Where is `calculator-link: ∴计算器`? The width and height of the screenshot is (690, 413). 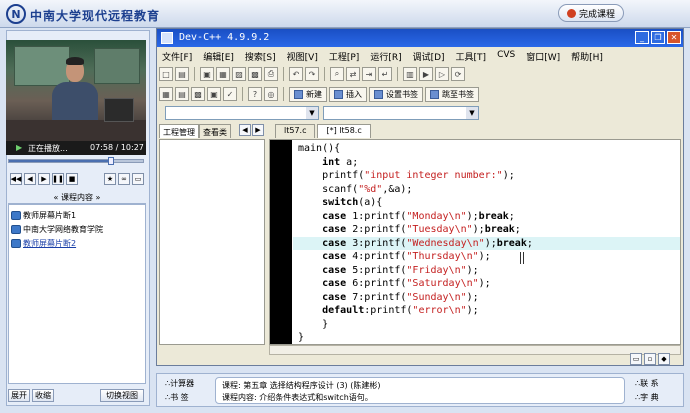 calculator-link: ∴计算器 is located at coordinates (179, 383).